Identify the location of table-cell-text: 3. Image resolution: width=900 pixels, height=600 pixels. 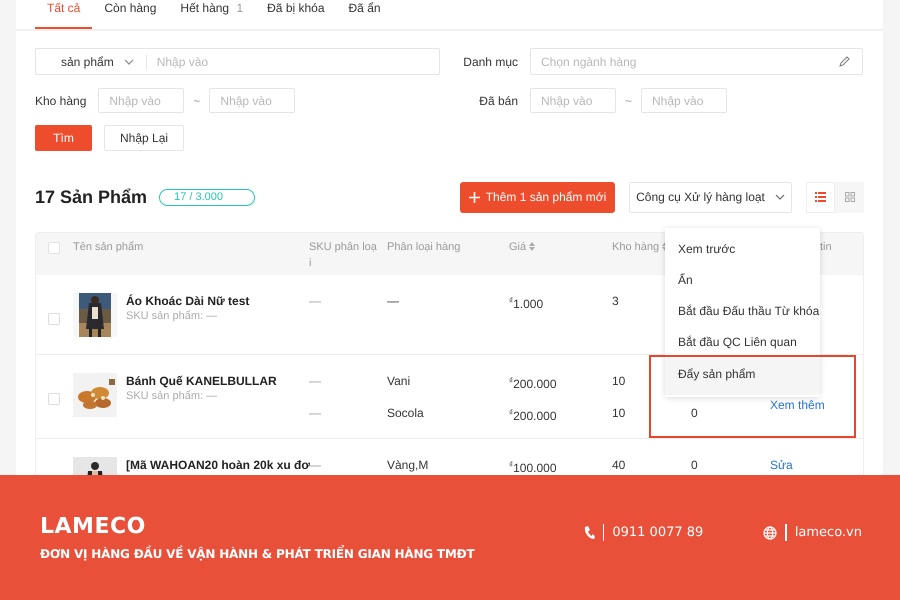
(616, 301).